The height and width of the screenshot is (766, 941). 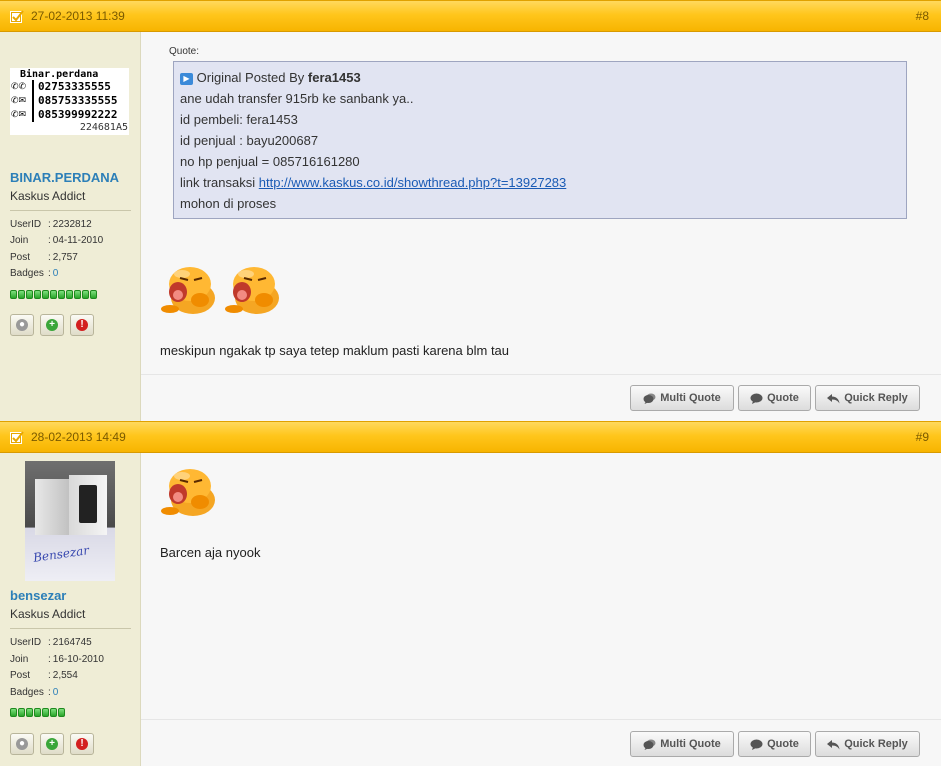 What do you see at coordinates (61, 554) in the screenshot?
I see `avatar-signature: Bensezar` at bounding box center [61, 554].